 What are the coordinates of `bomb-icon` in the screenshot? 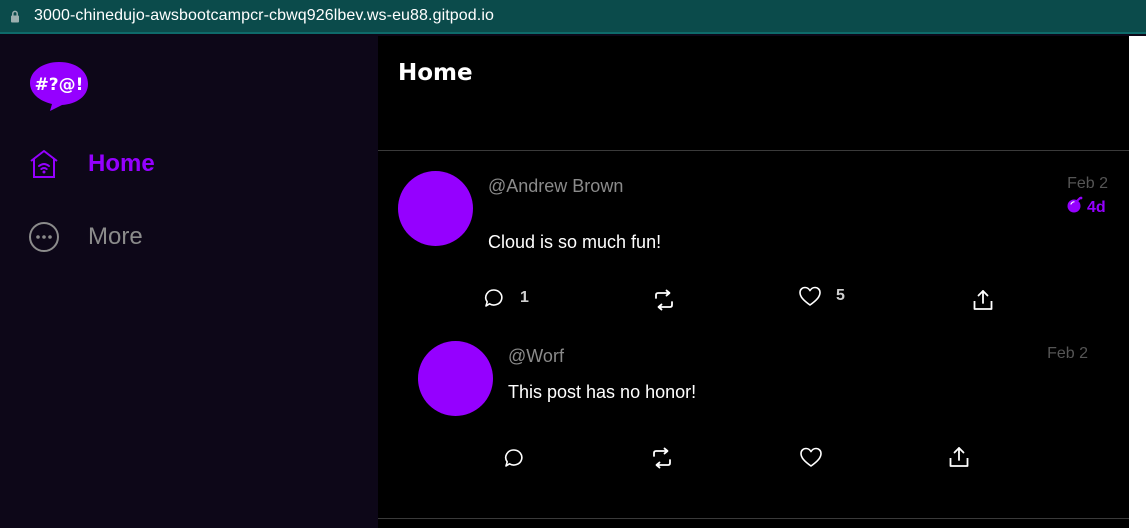 It's located at (1075, 207).